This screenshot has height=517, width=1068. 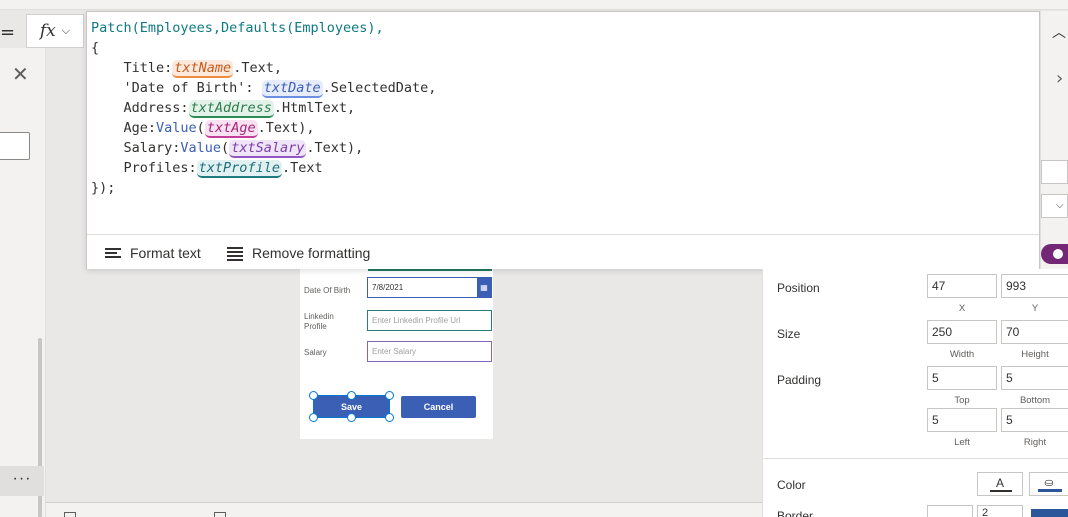 I want to click on code-token: Title:, so click(x=132, y=68).